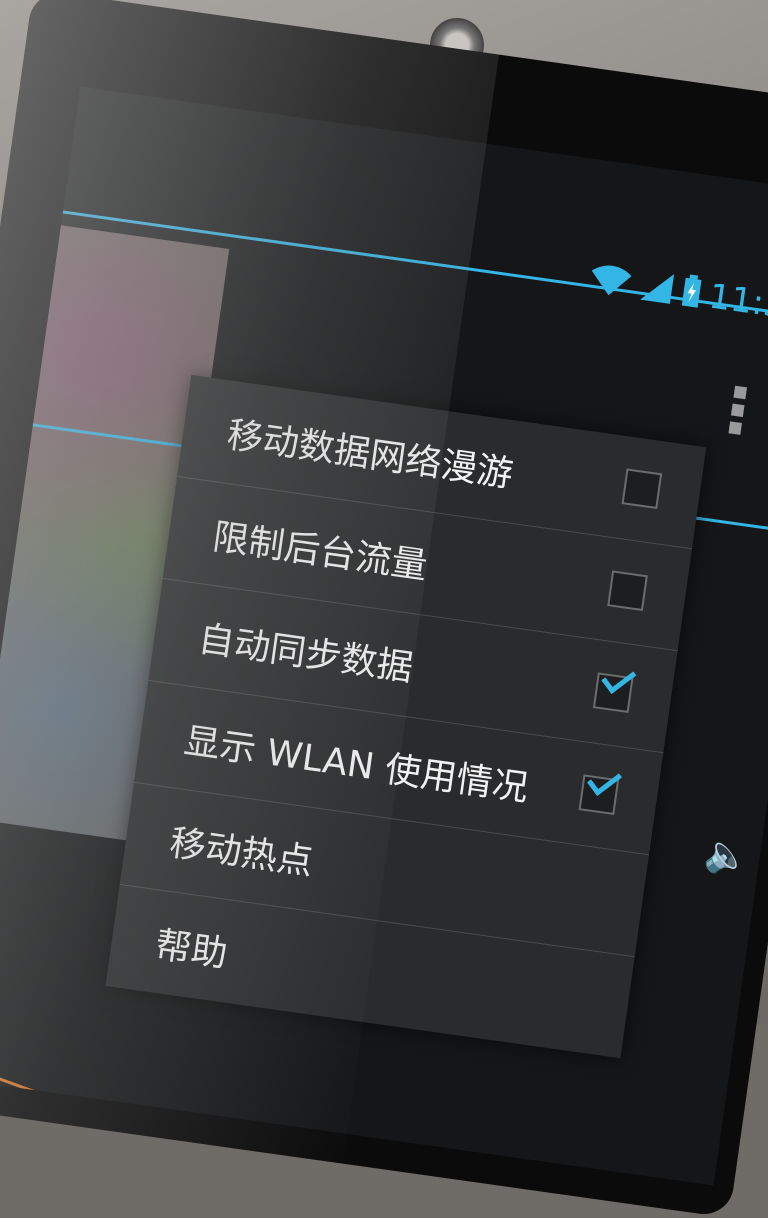 The width and height of the screenshot is (768, 1218). Describe the element at coordinates (160, 1121) in the screenshot. I see `chart-line` at that location.